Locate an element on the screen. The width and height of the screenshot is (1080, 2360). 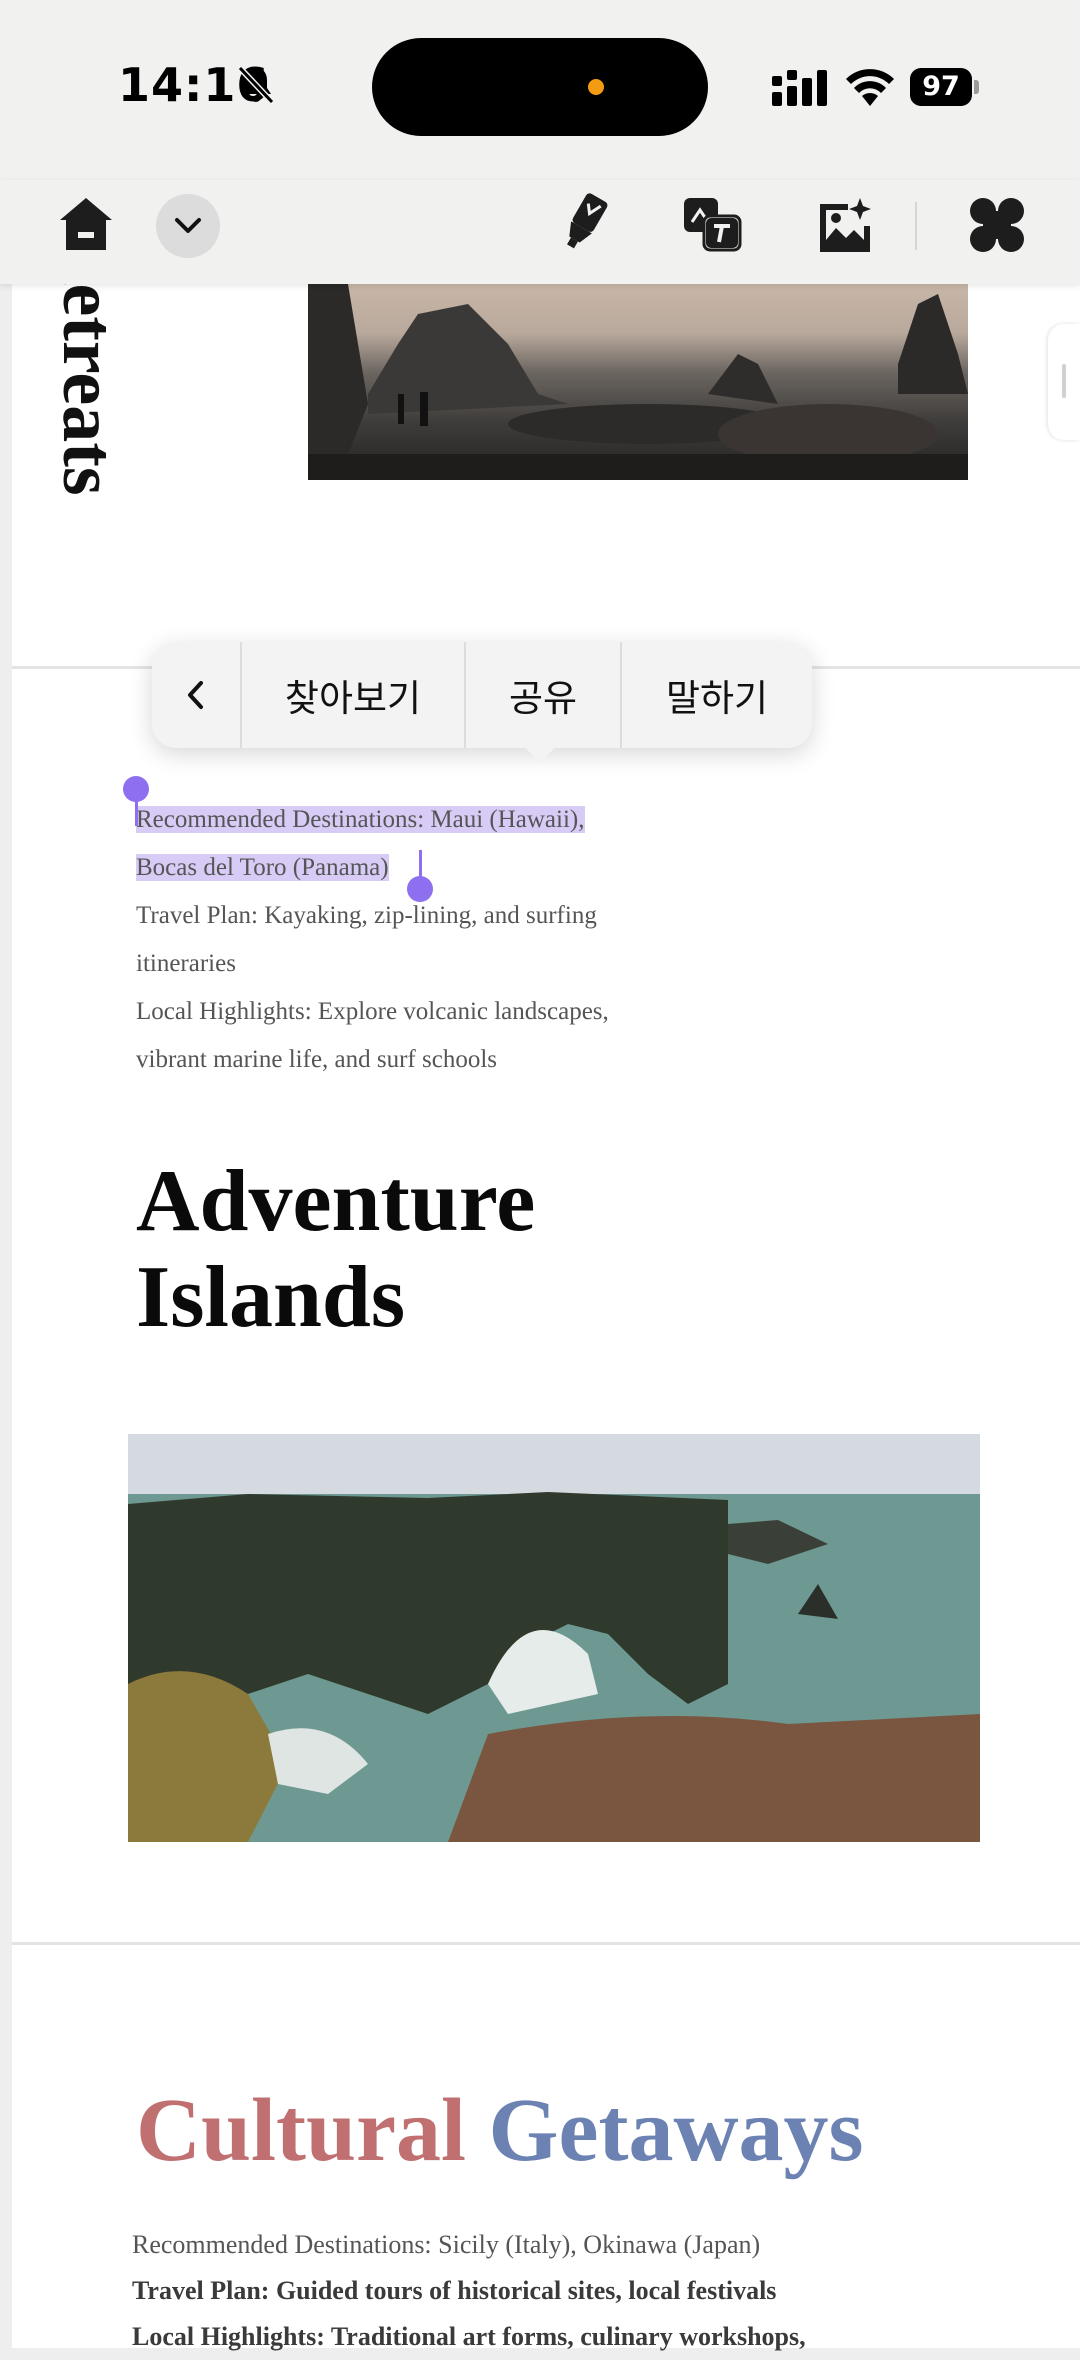
sea-stacks-graphic is located at coordinates (638, 382).